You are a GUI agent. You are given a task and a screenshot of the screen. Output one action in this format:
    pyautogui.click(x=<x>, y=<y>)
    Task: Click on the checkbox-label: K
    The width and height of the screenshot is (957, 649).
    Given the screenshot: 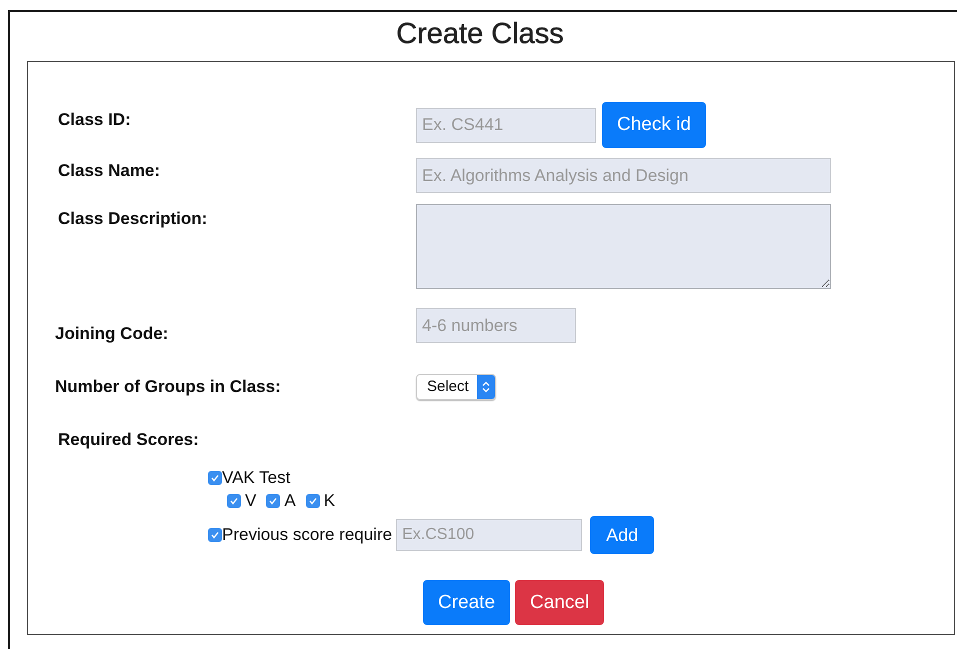 What is the action you would take?
    pyautogui.click(x=330, y=501)
    